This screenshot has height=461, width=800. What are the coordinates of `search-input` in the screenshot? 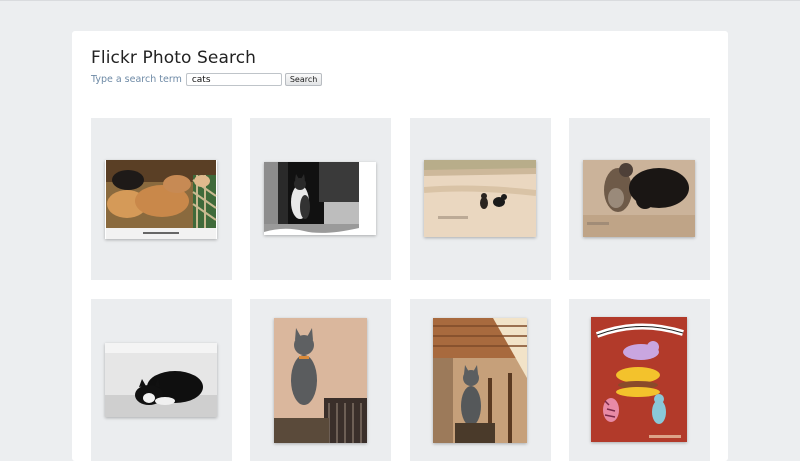 It's located at (233, 79).